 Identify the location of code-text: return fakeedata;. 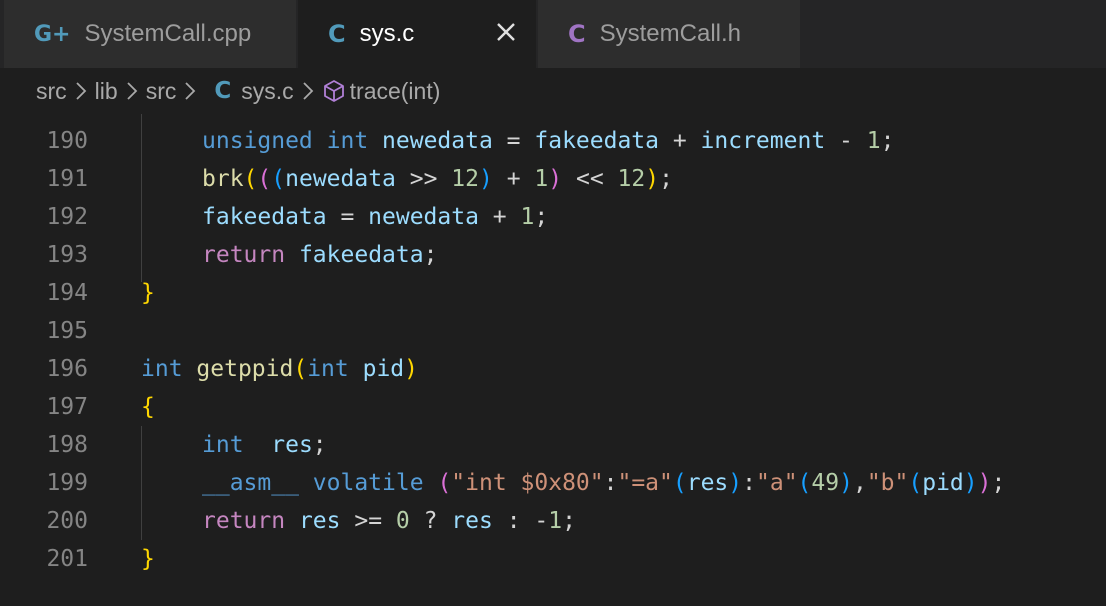
(319, 255).